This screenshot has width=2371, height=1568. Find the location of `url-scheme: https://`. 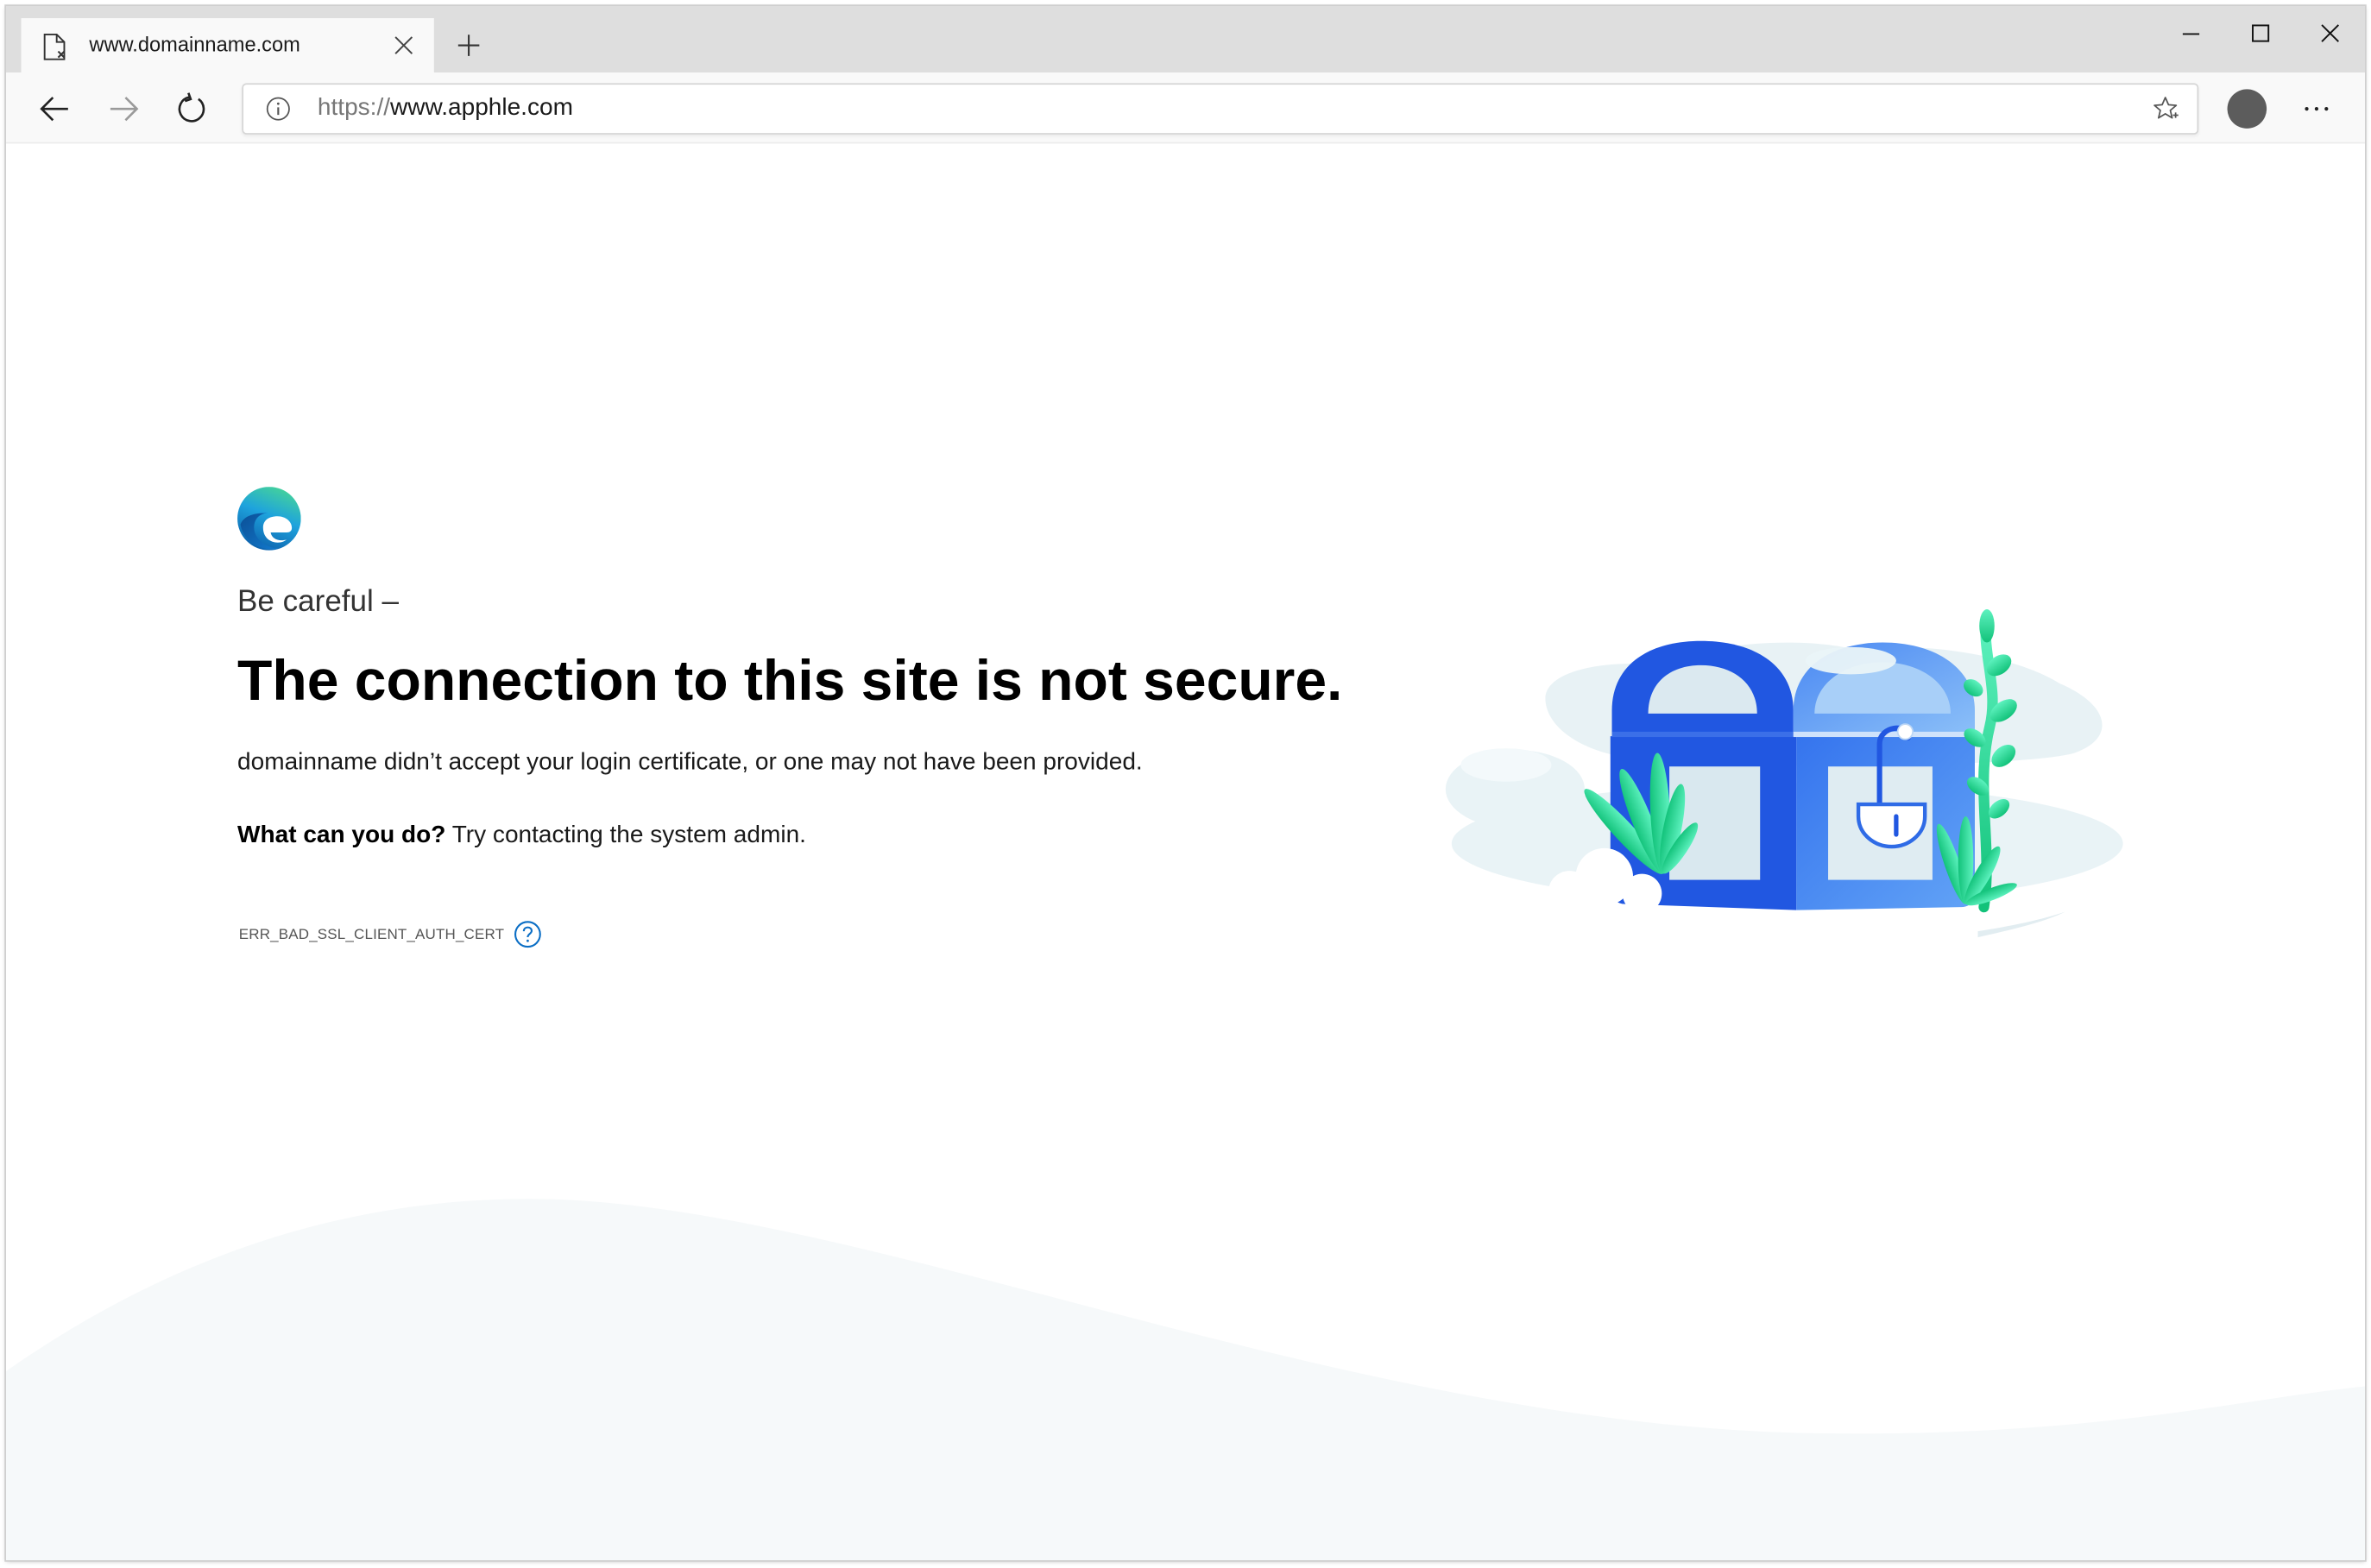

url-scheme: https:// is located at coordinates (354, 108).